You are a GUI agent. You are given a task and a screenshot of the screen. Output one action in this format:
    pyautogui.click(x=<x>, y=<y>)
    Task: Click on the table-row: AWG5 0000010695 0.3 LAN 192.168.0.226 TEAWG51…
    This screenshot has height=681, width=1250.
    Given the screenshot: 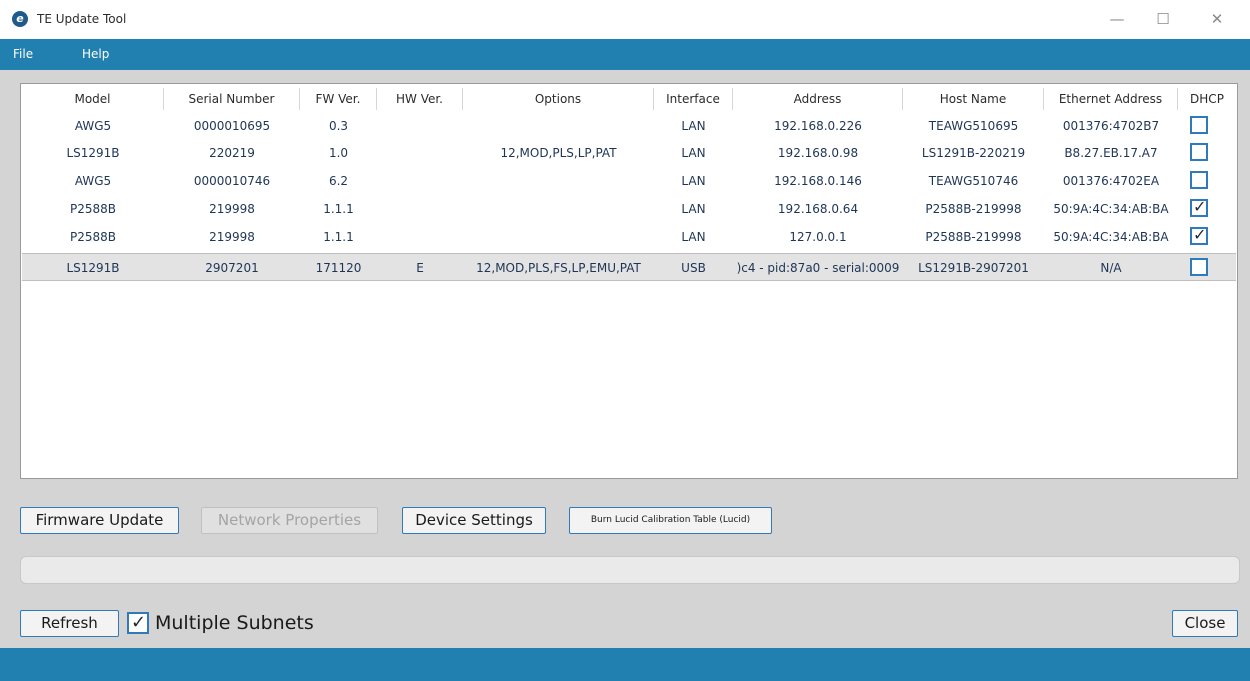 What is the action you would take?
    pyautogui.click(x=629, y=126)
    